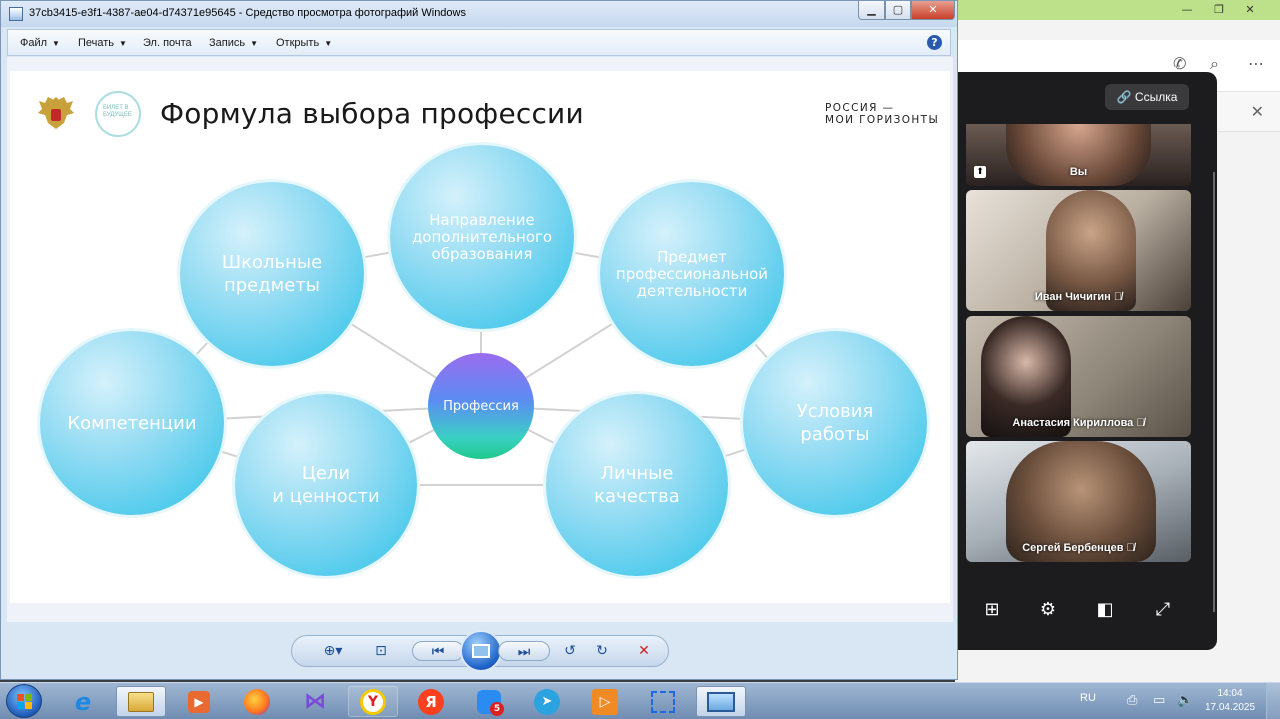 Image resolution: width=1280 pixels, height=719 pixels. What do you see at coordinates (1256, 63) in the screenshot?
I see `more-icon: ⋯` at bounding box center [1256, 63].